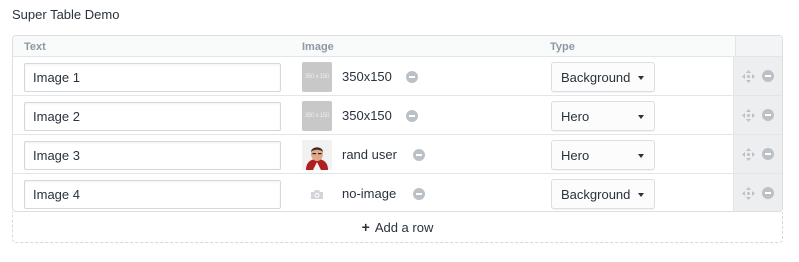 The height and width of the screenshot is (262, 799). Describe the element at coordinates (397, 192) in the screenshot. I see `table-row: no-image Background` at that location.